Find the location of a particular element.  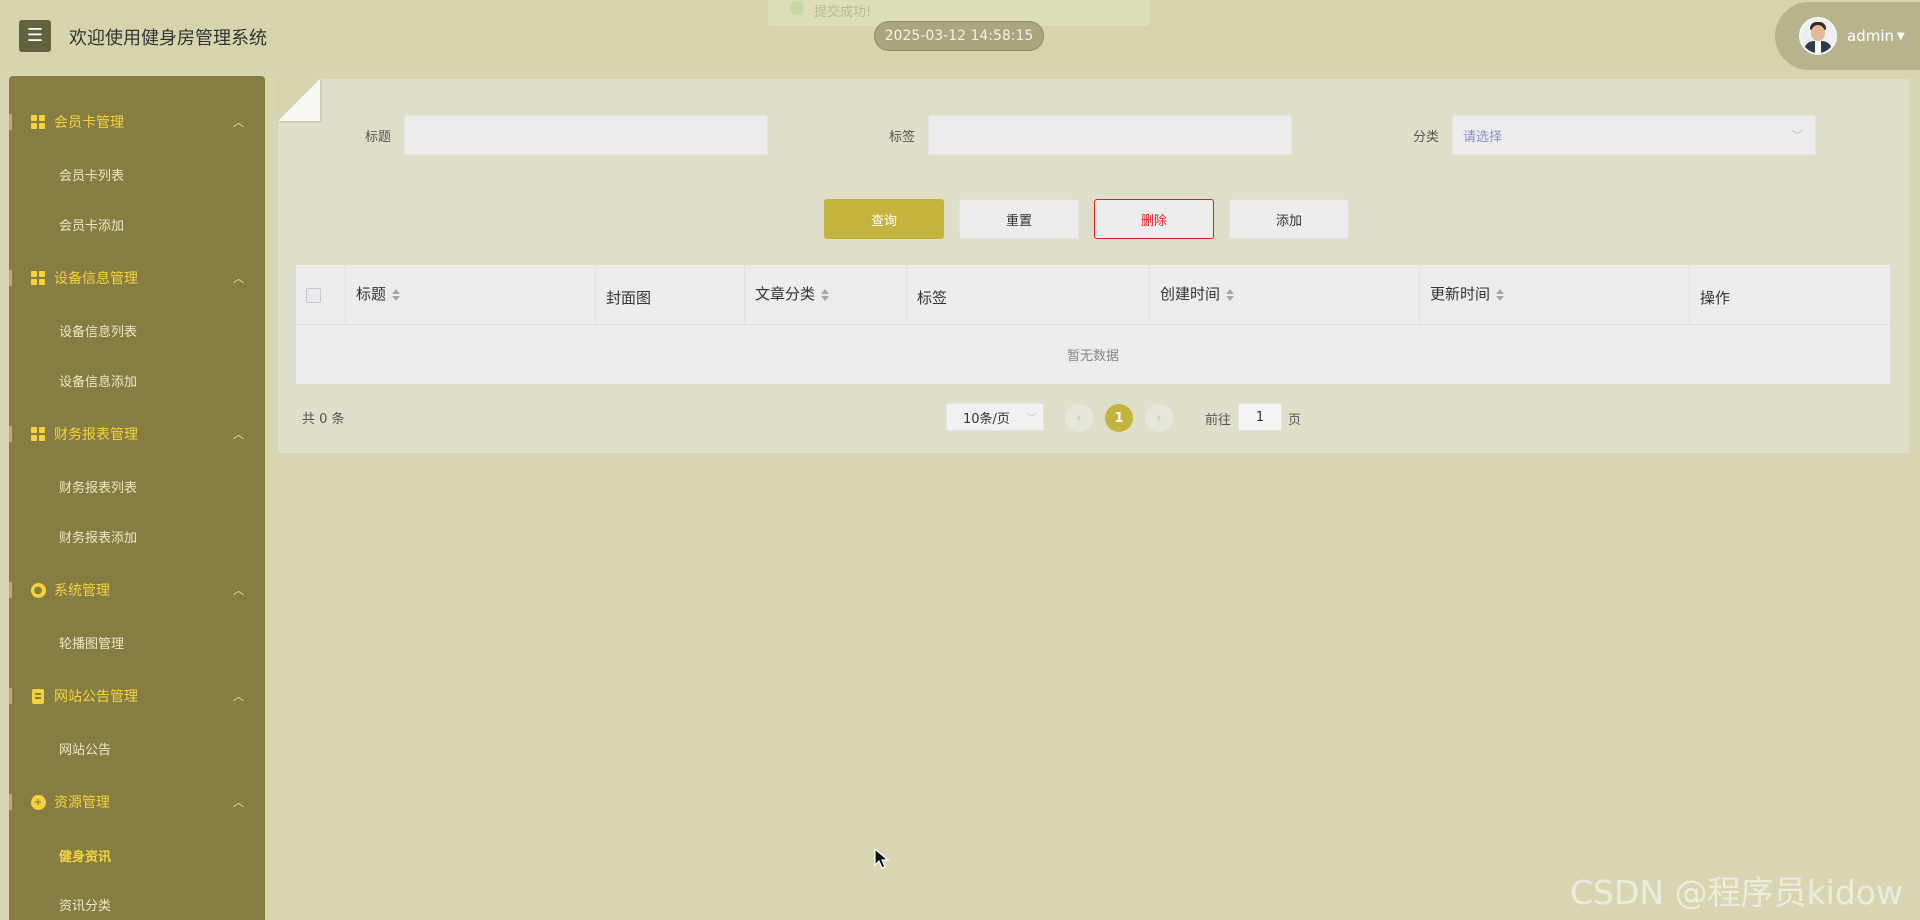

sidebar-item-finance-add: 财务报表添加 is located at coordinates (98, 536).